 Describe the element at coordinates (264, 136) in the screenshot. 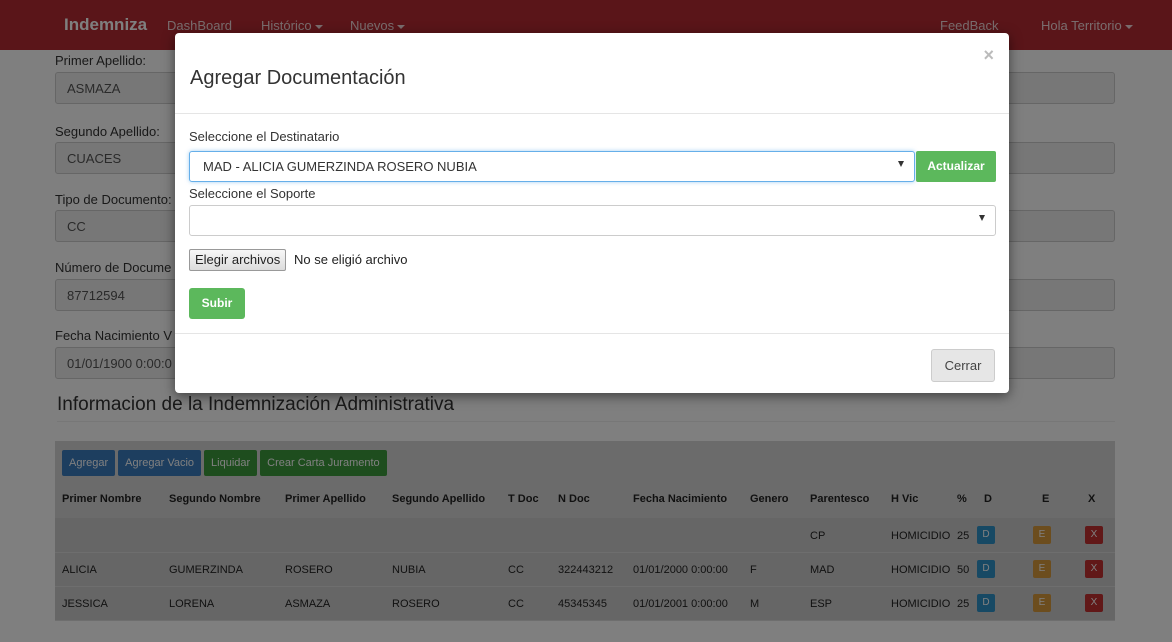

I see `destinatario-label: Seleccione el Destinatario` at that location.